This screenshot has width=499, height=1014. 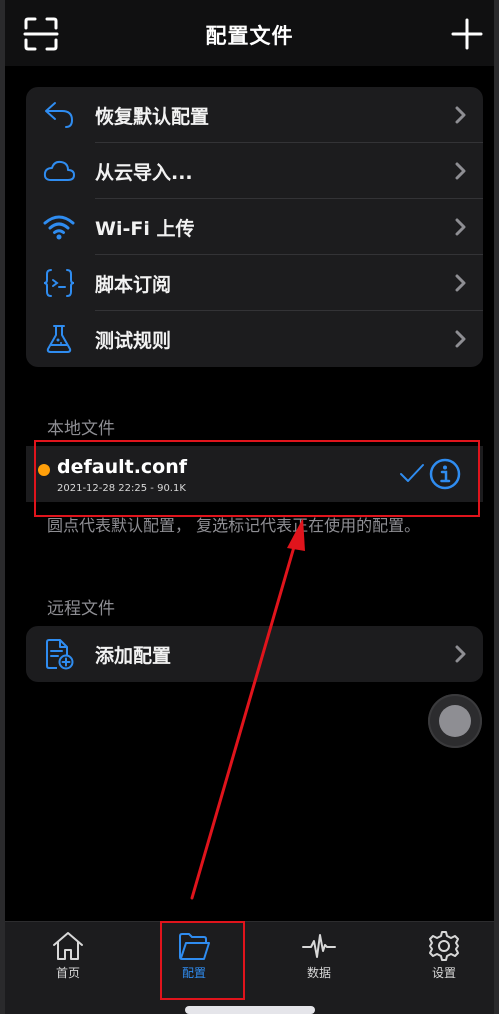 What do you see at coordinates (234, 525) in the screenshot?
I see `local-files-footnote: 圆点代表默认配置， 复选标记代表正在使用的配置。` at bounding box center [234, 525].